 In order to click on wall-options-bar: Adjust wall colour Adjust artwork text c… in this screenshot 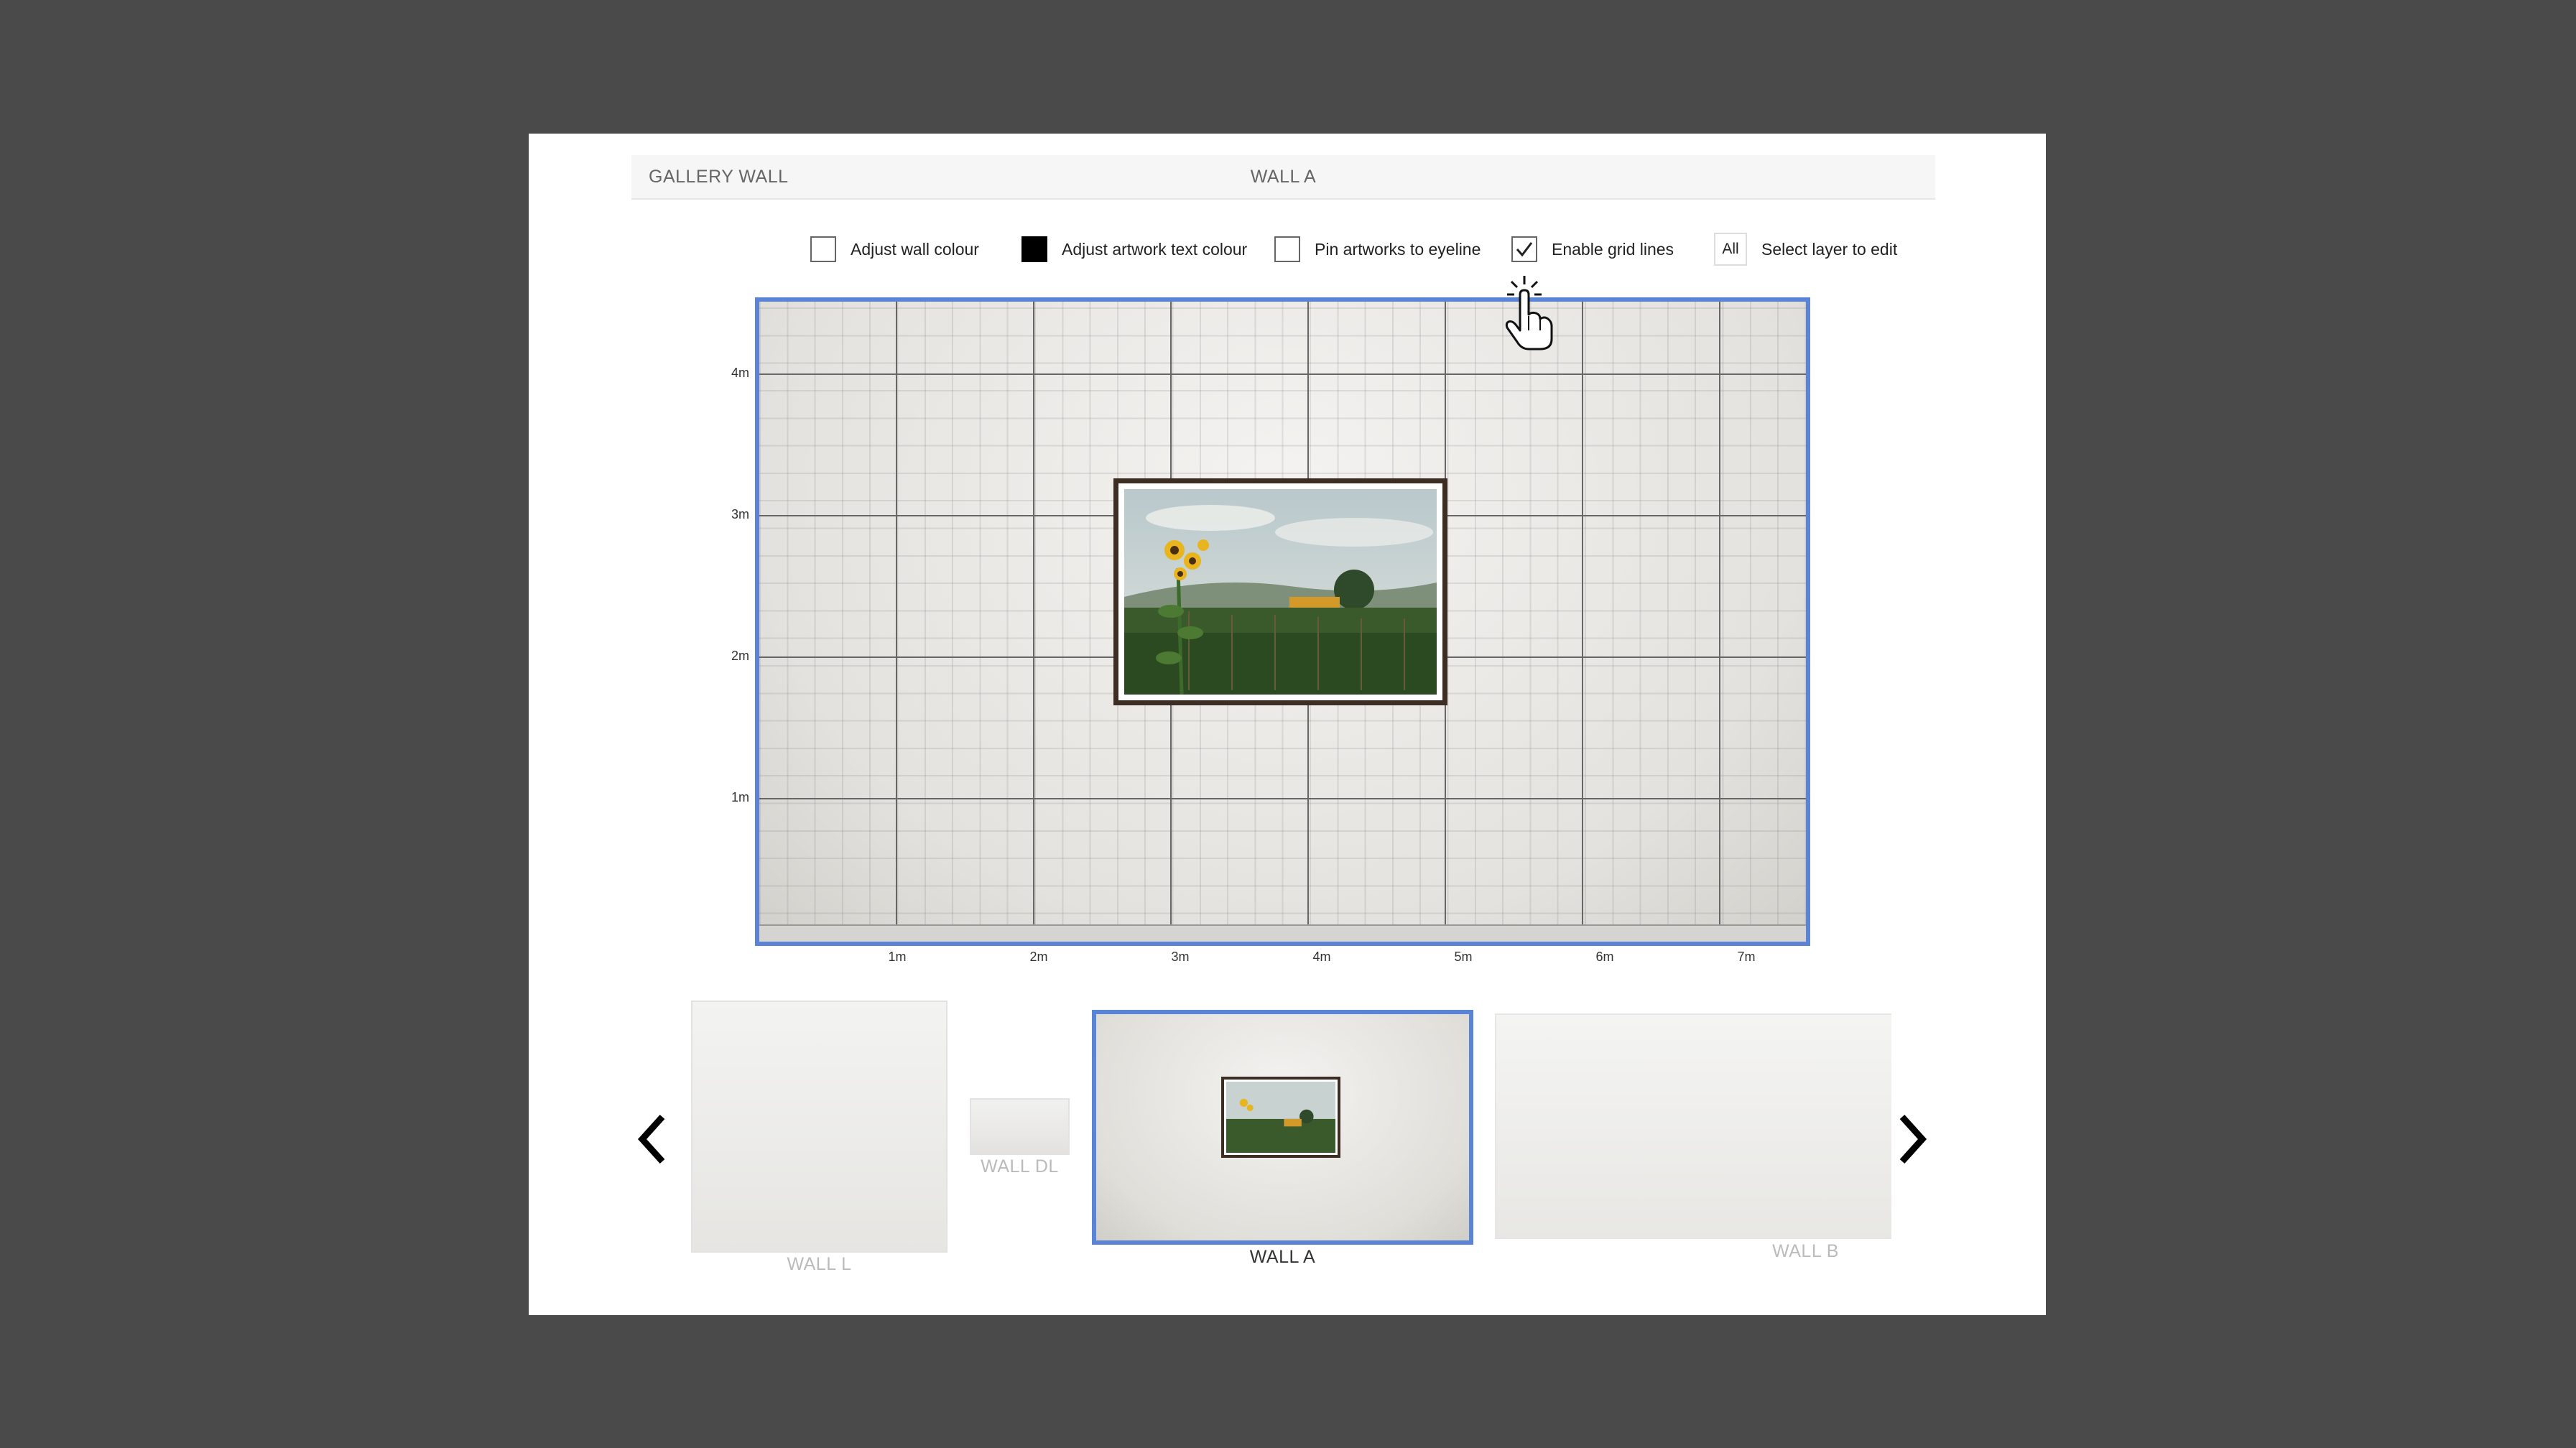, I will do `click(1287, 249)`.